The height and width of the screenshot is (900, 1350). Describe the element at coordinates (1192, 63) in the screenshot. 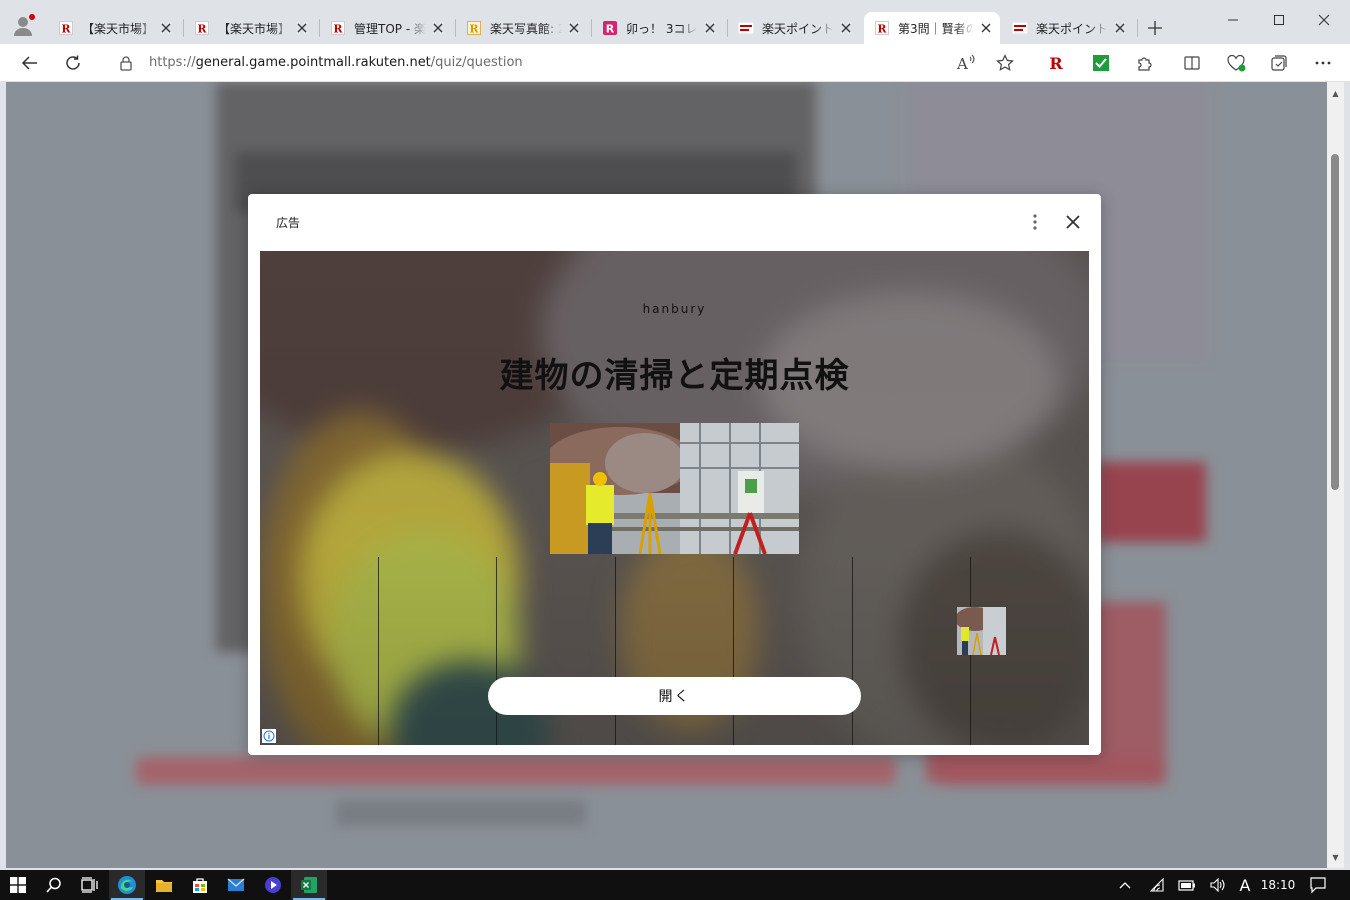

I see `split-screen-button` at that location.